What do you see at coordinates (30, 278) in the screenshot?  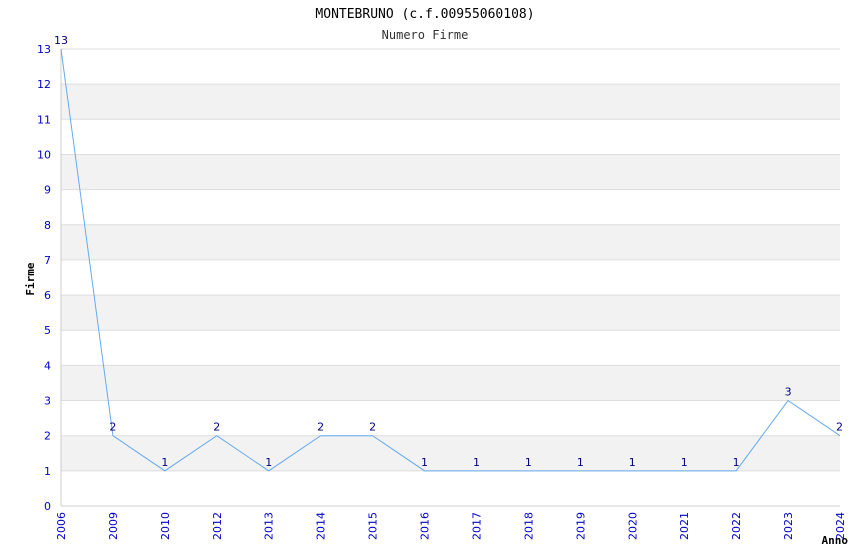 I see `y-axis-label: Firme` at bounding box center [30, 278].